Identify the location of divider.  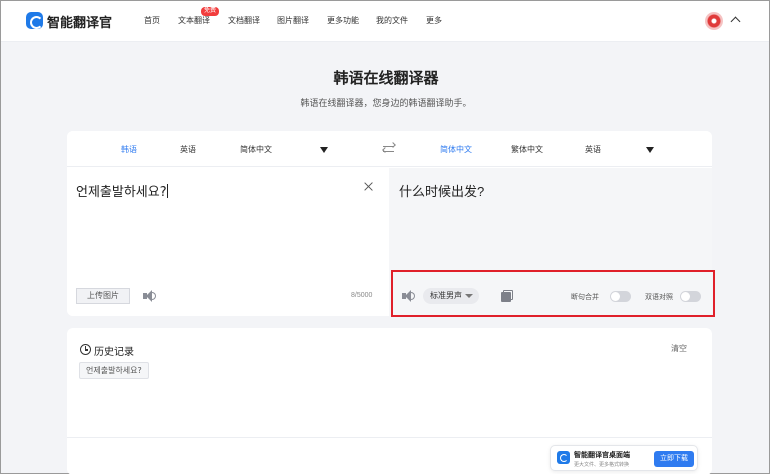
(389, 437).